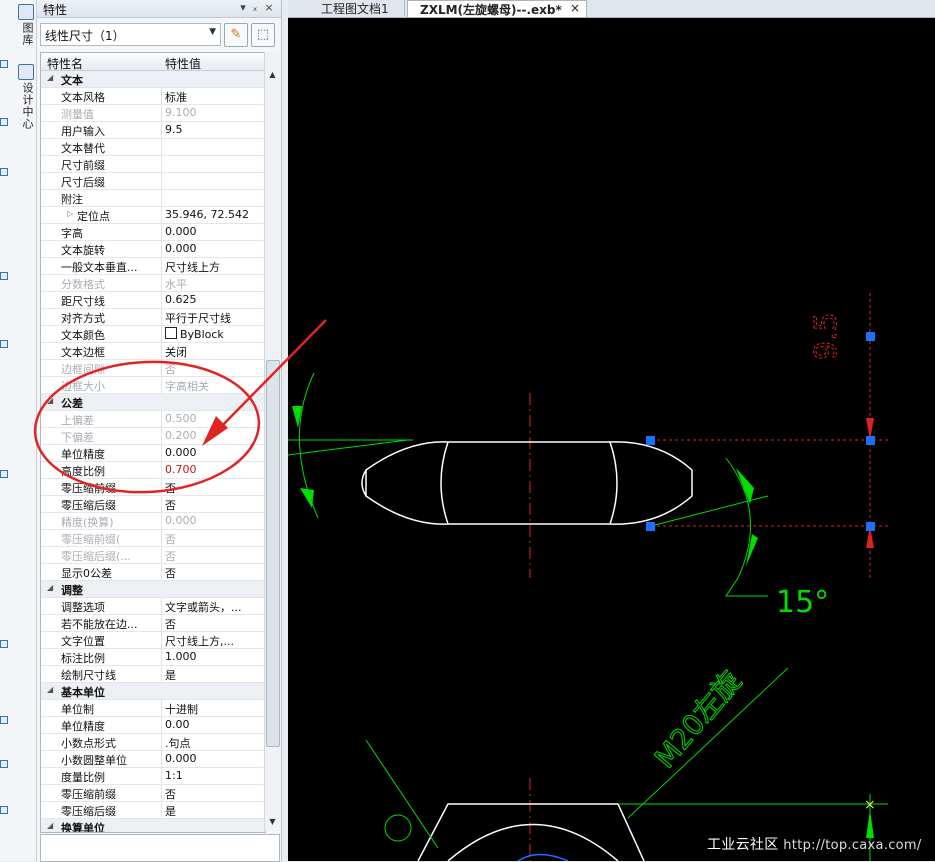  What do you see at coordinates (215, 214) in the screenshot?
I see `property-value: 35.946, 72.542` at bounding box center [215, 214].